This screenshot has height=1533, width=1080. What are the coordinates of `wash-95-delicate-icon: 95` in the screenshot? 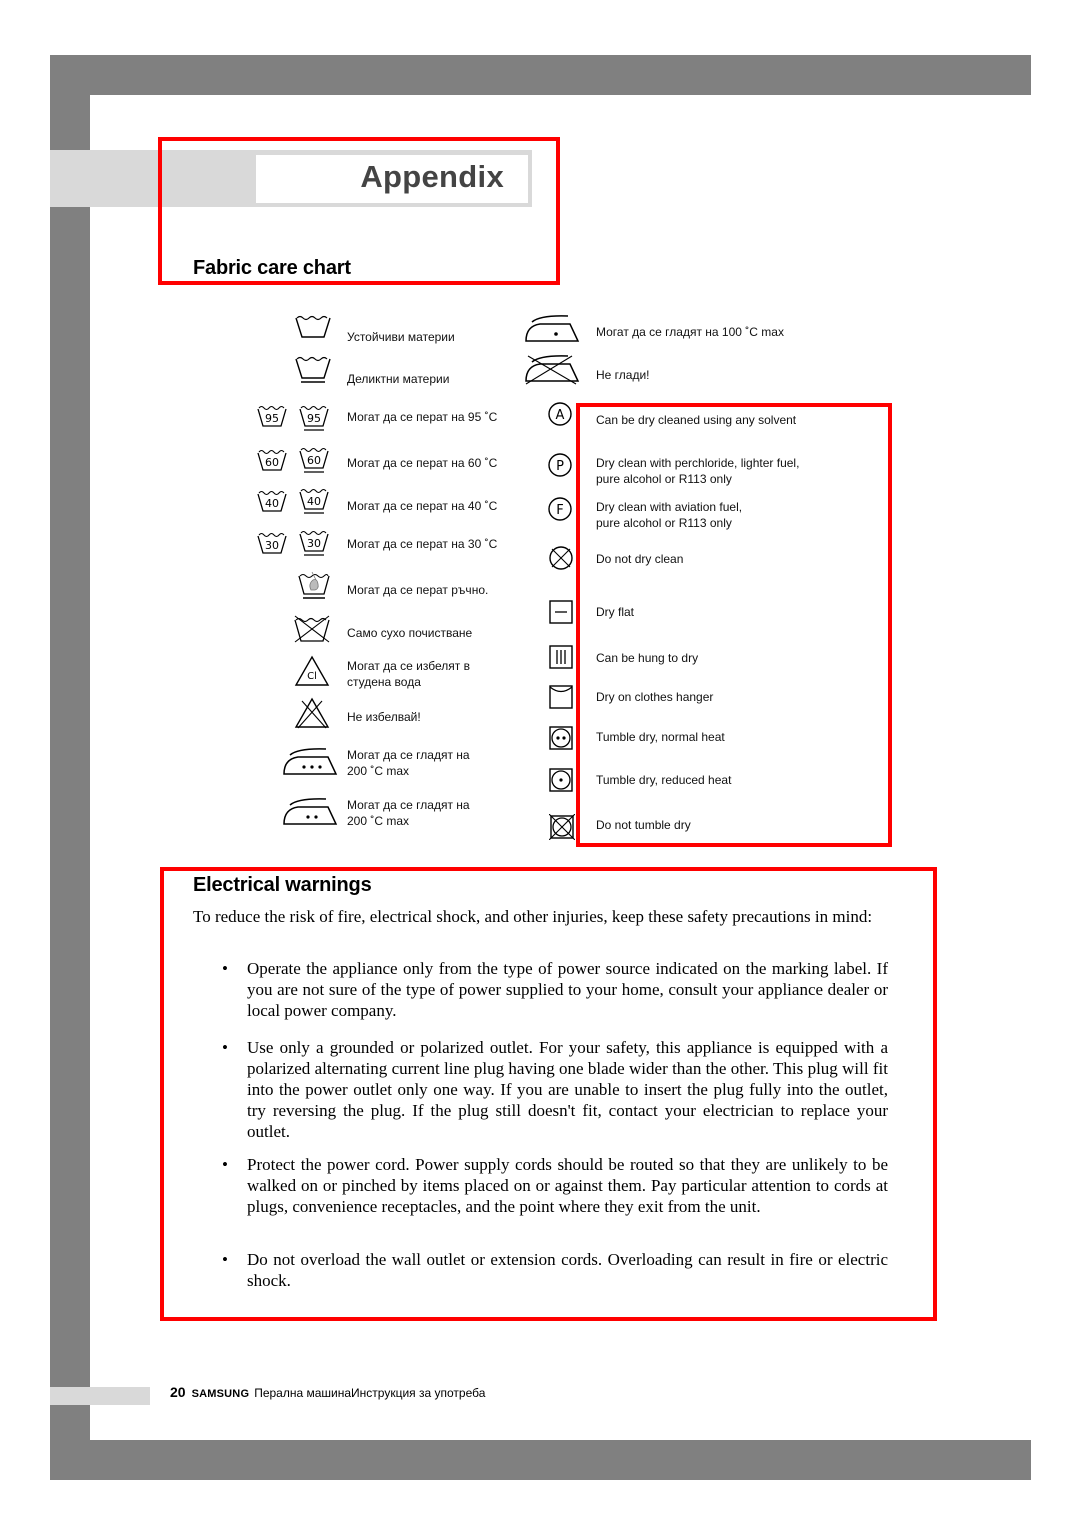 It's located at (314, 418).